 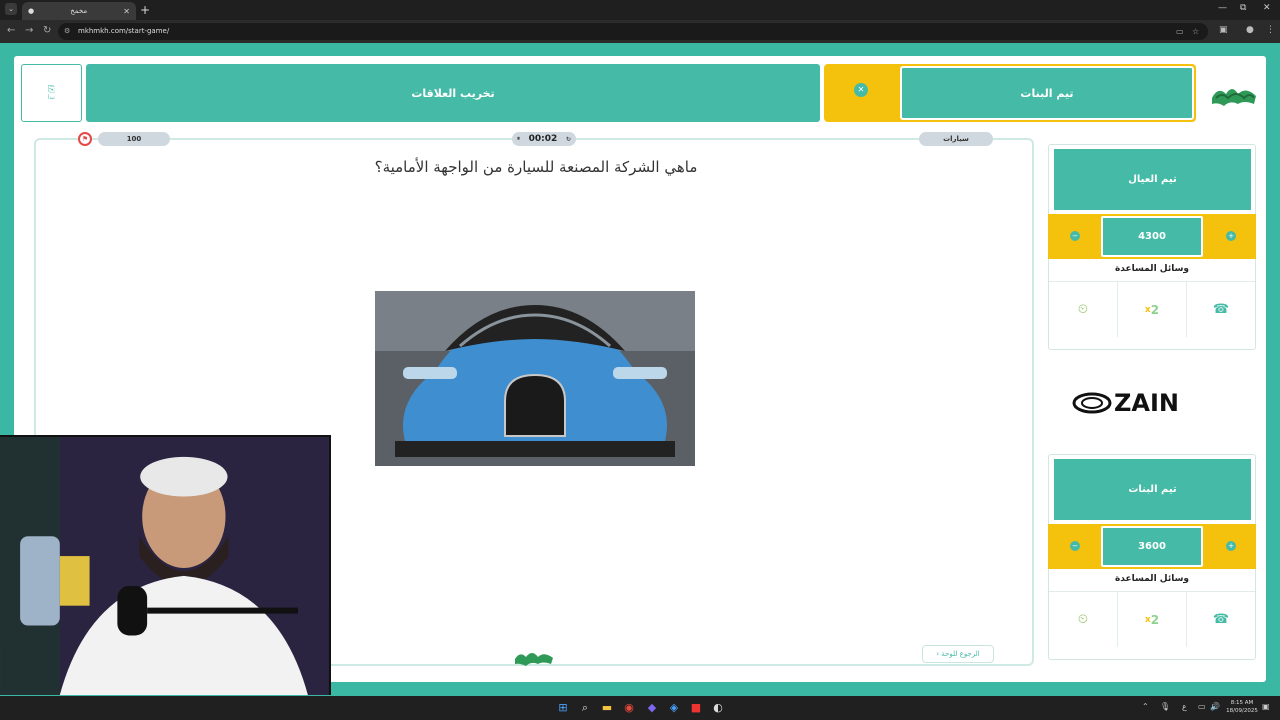 I want to click on tab-close-icon: ✕, so click(x=126, y=11).